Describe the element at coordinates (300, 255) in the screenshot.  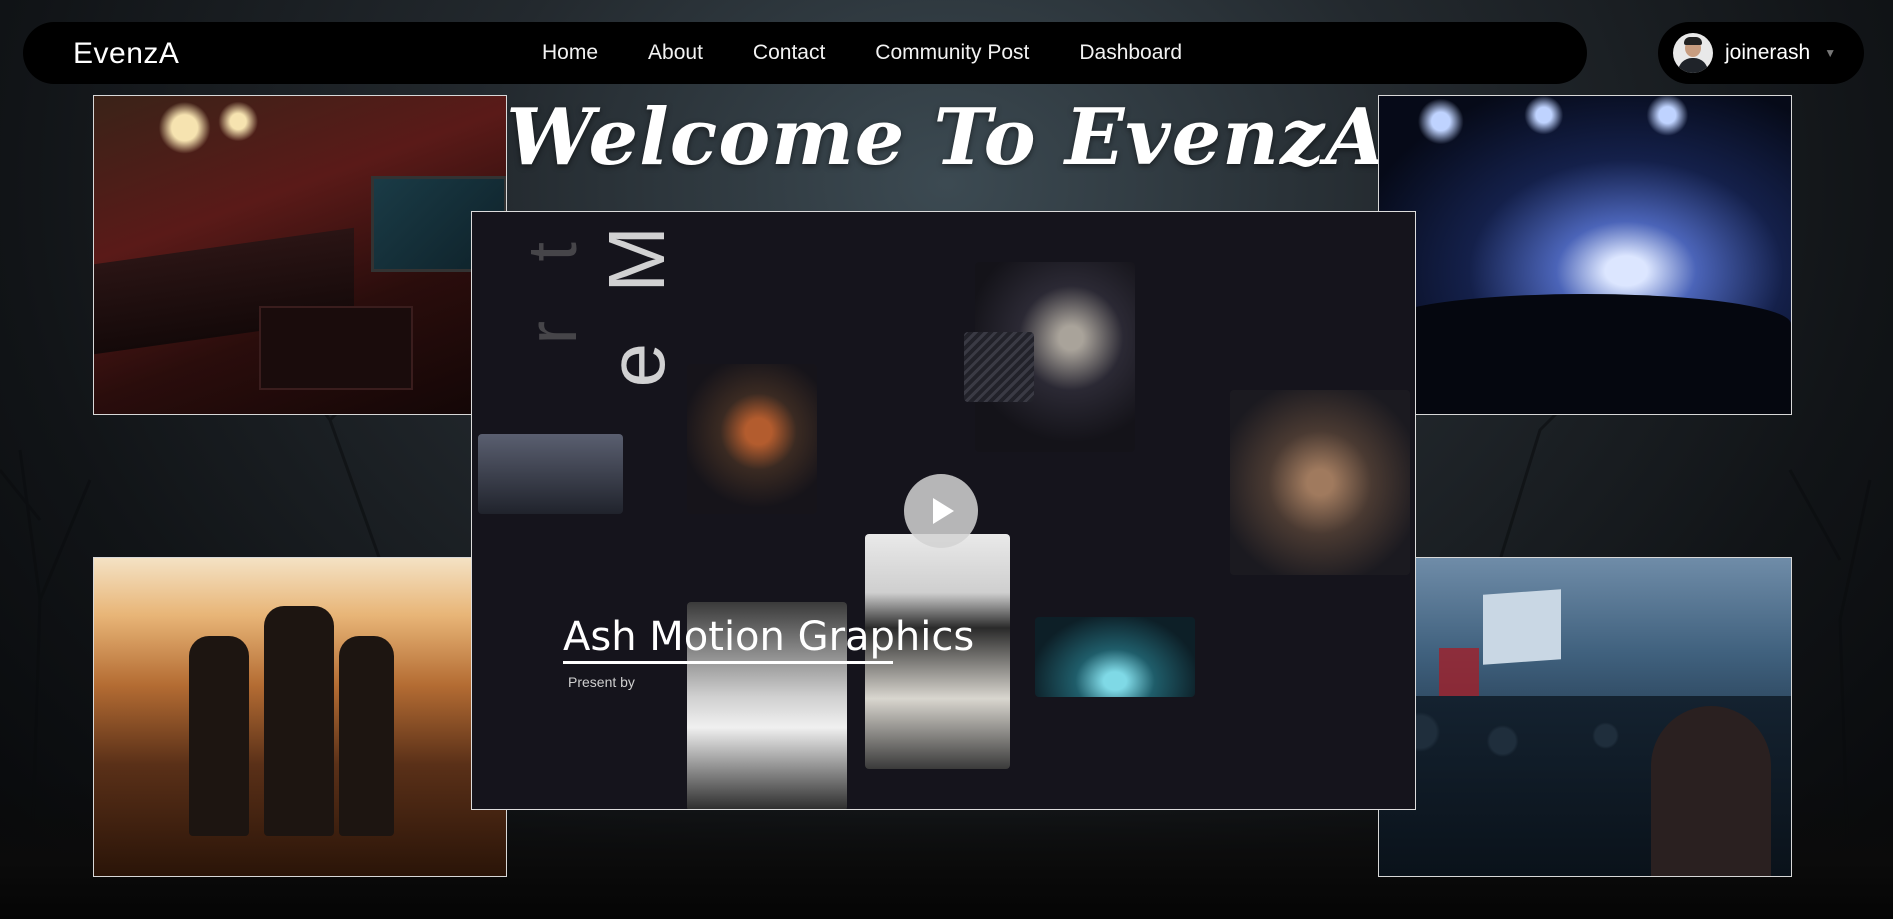
I see `photo-dj-setup` at that location.